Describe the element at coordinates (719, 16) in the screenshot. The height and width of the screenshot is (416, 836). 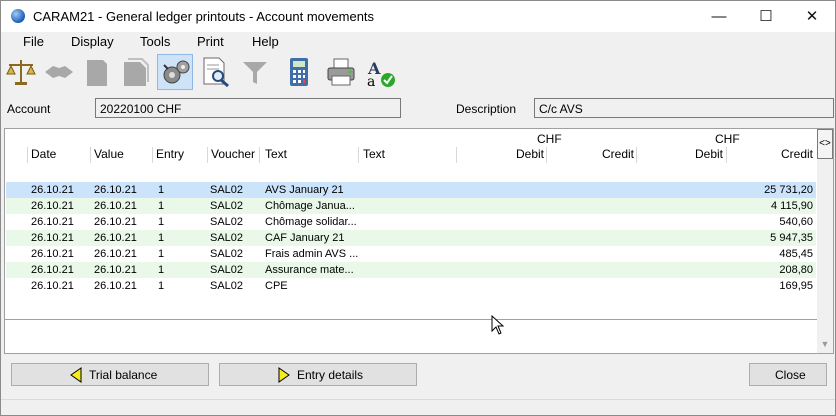
I see `minimize-button: —` at that location.